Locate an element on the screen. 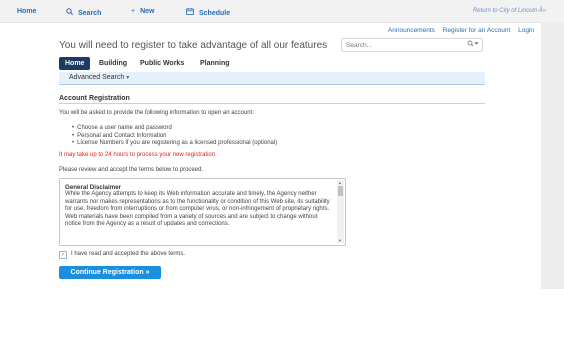  scrollbar-thumb is located at coordinates (340, 191).